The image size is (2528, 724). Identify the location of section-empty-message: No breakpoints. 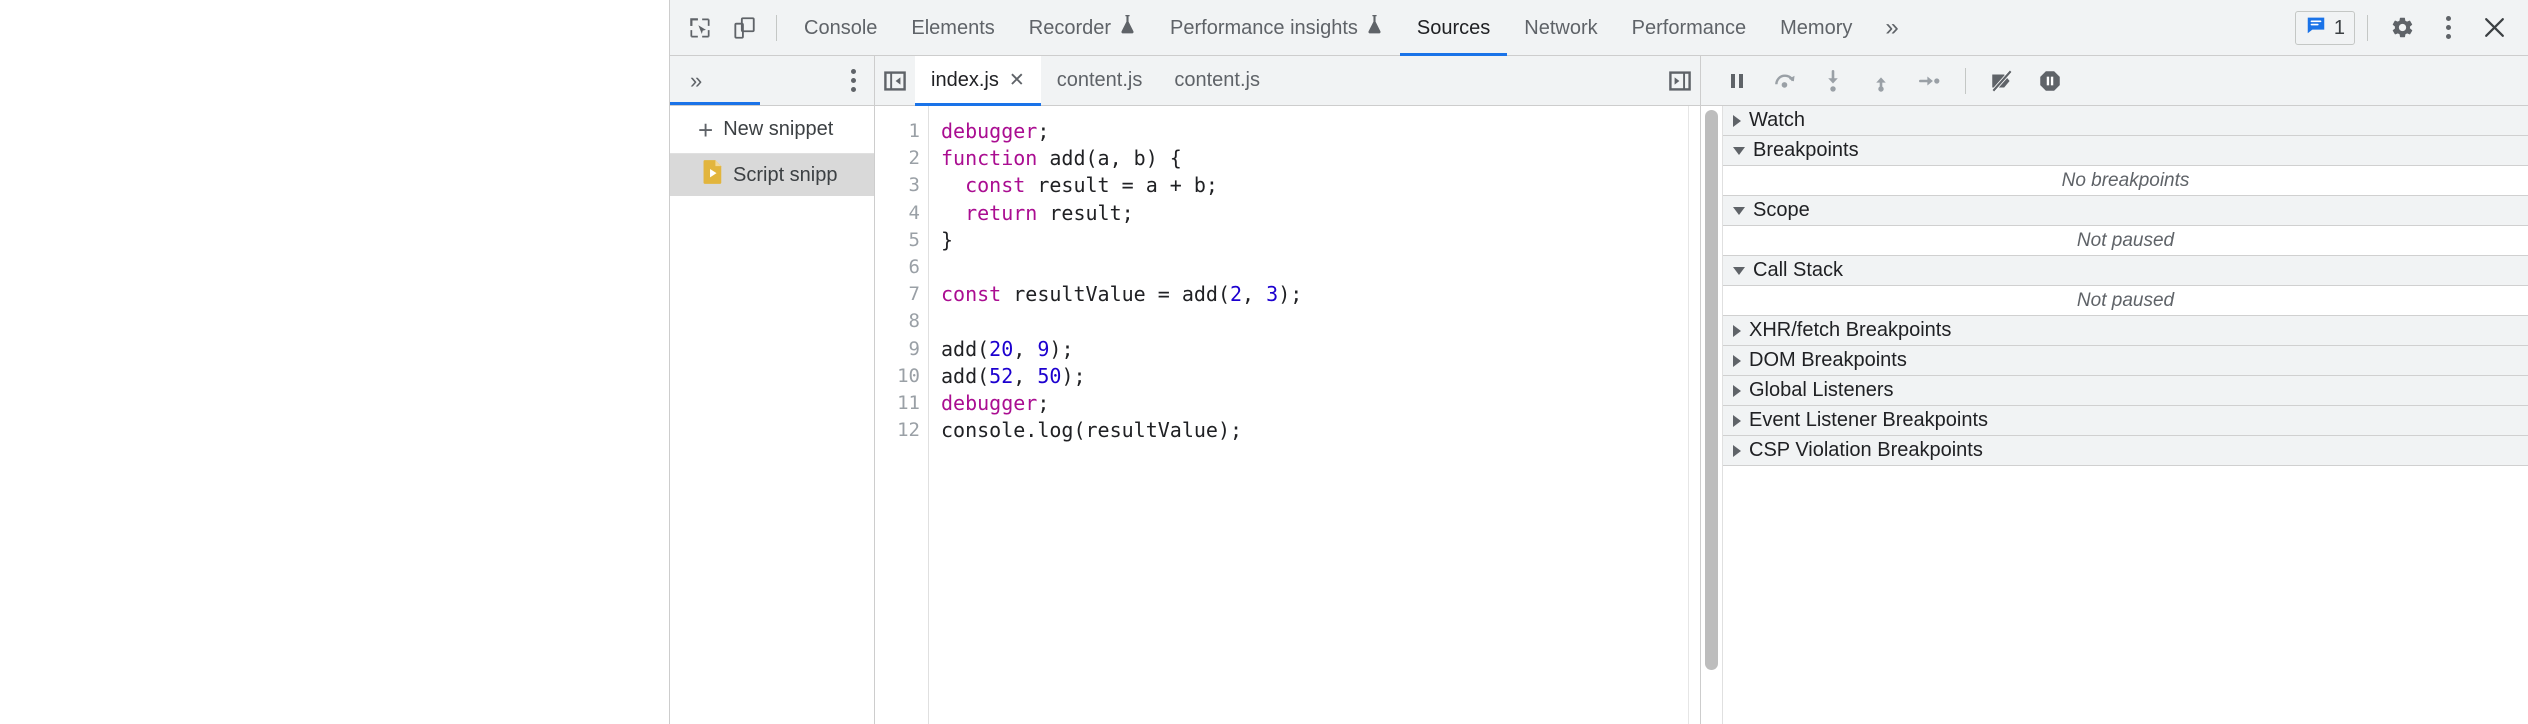
(2125, 181).